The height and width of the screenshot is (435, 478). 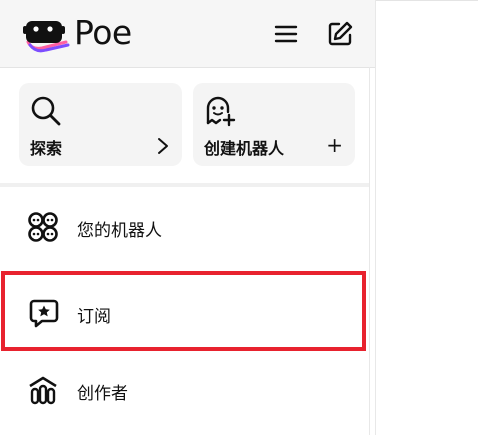 I want to click on nav-item-your-bots: 您的机器人, so click(x=184, y=227).